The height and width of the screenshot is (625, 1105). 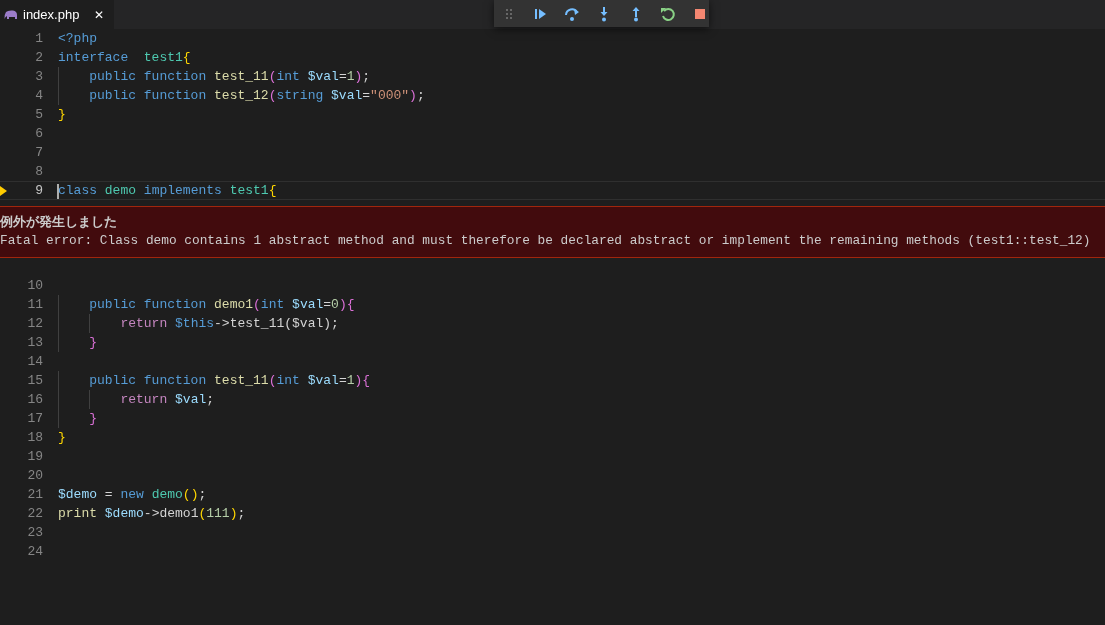 What do you see at coordinates (39, 39) in the screenshot?
I see `line-number: 1` at bounding box center [39, 39].